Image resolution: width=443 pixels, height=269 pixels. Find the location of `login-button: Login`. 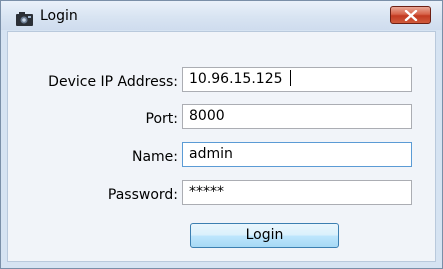

login-button: Login is located at coordinates (264, 235).